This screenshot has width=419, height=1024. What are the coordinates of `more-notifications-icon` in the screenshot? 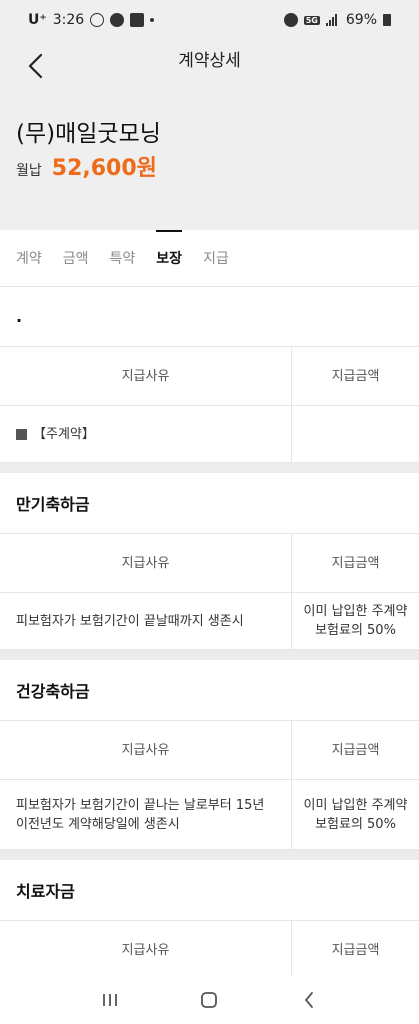 It's located at (152, 20).